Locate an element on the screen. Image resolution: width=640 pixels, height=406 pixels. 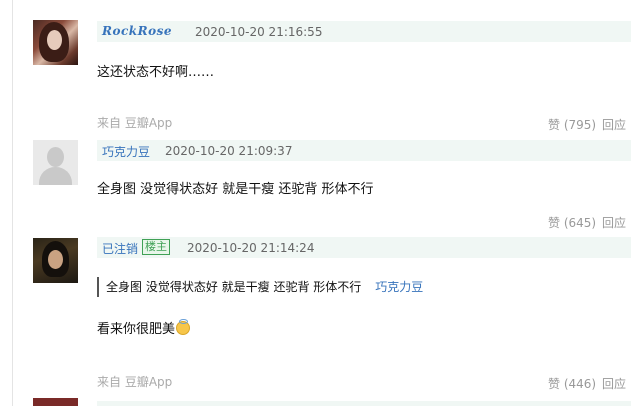
comment-timestamp: 2020-10-20 21:16:55 is located at coordinates (259, 32).